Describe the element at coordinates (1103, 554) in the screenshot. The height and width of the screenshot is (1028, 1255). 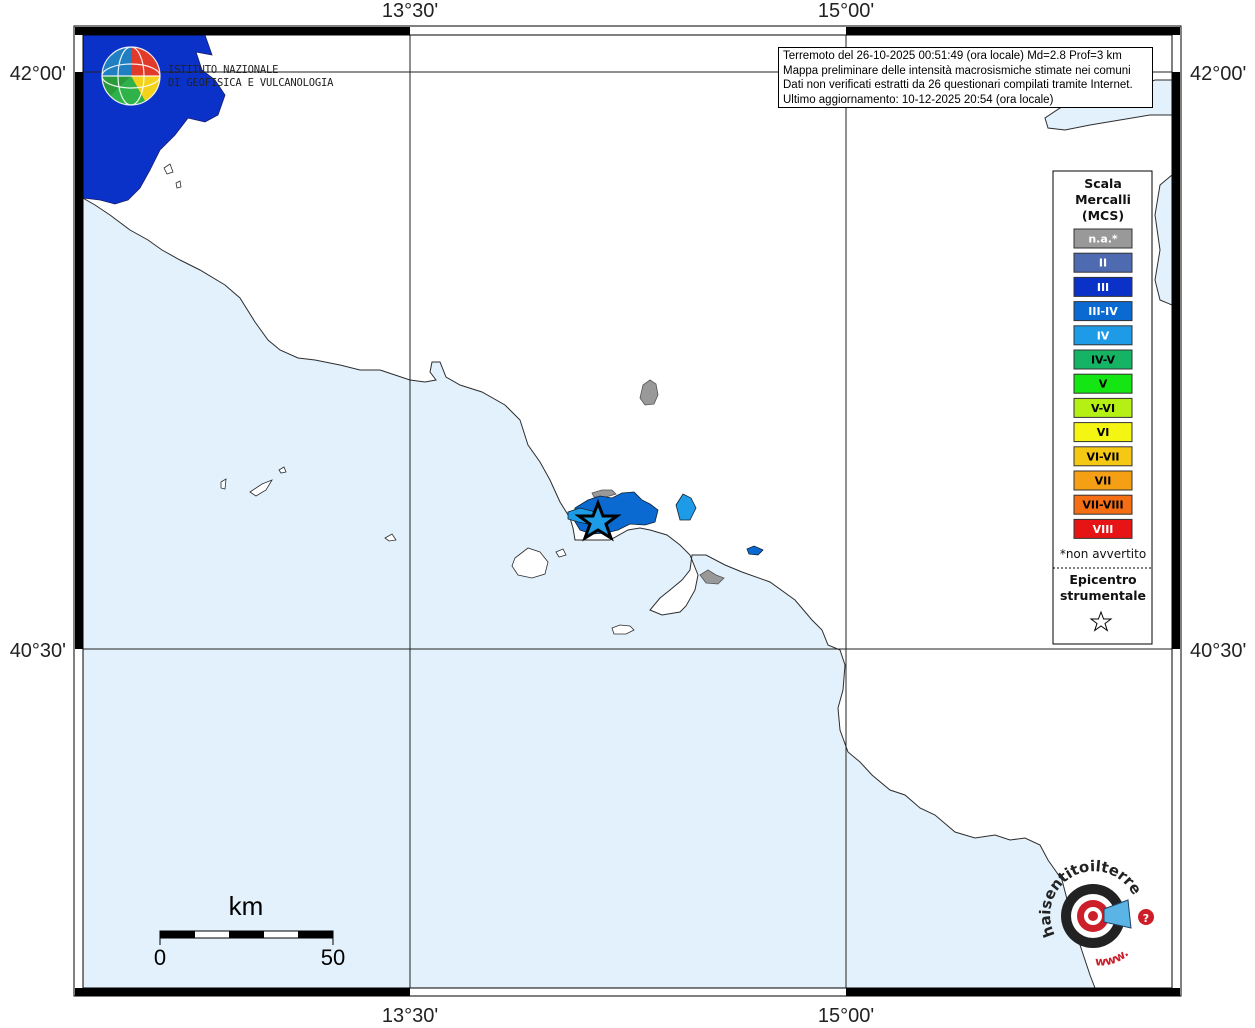
I see `legend-note: *non avvertito` at that location.